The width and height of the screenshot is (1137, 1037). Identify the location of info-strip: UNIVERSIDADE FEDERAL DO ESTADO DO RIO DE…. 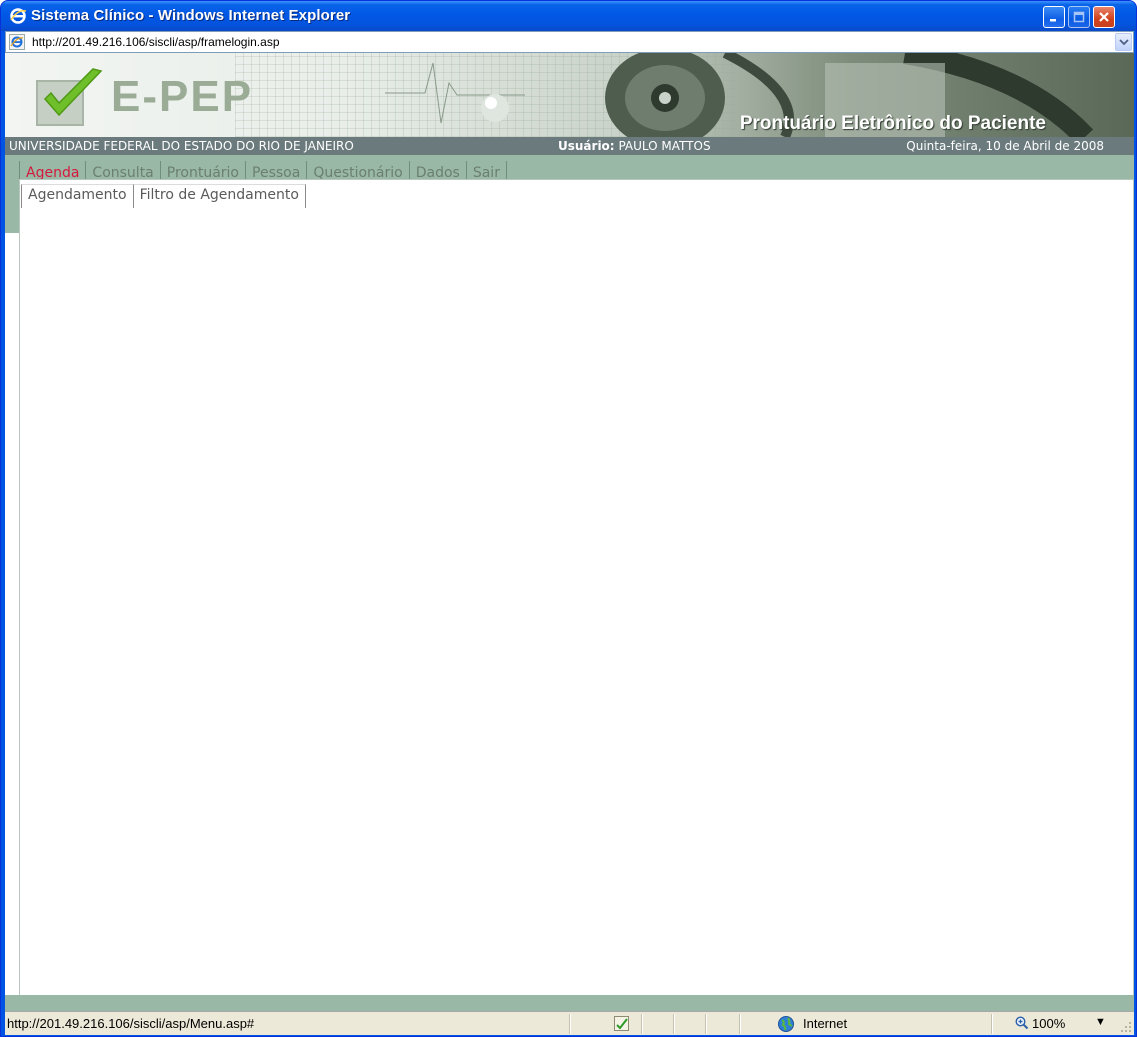
(569, 146).